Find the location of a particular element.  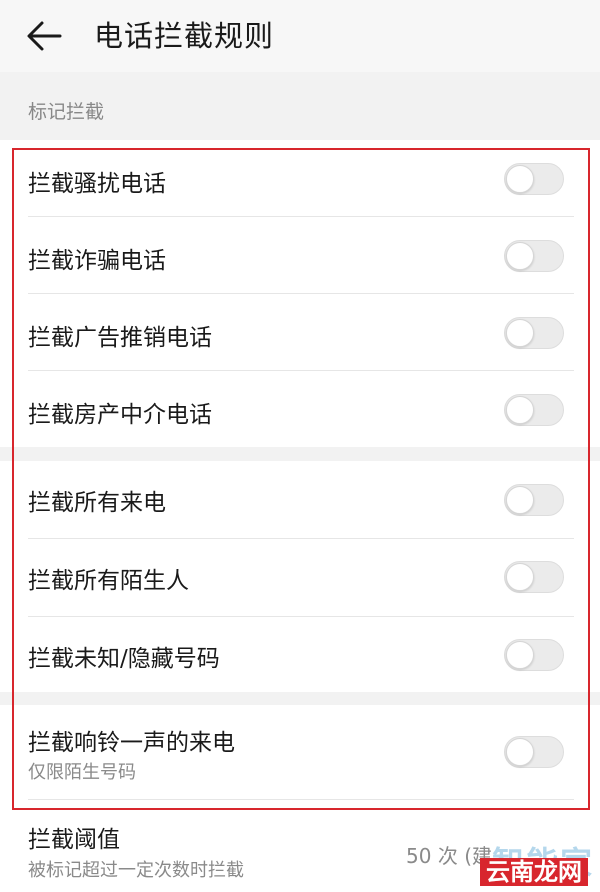

toggle-switch-all-strangers is located at coordinates (534, 577).